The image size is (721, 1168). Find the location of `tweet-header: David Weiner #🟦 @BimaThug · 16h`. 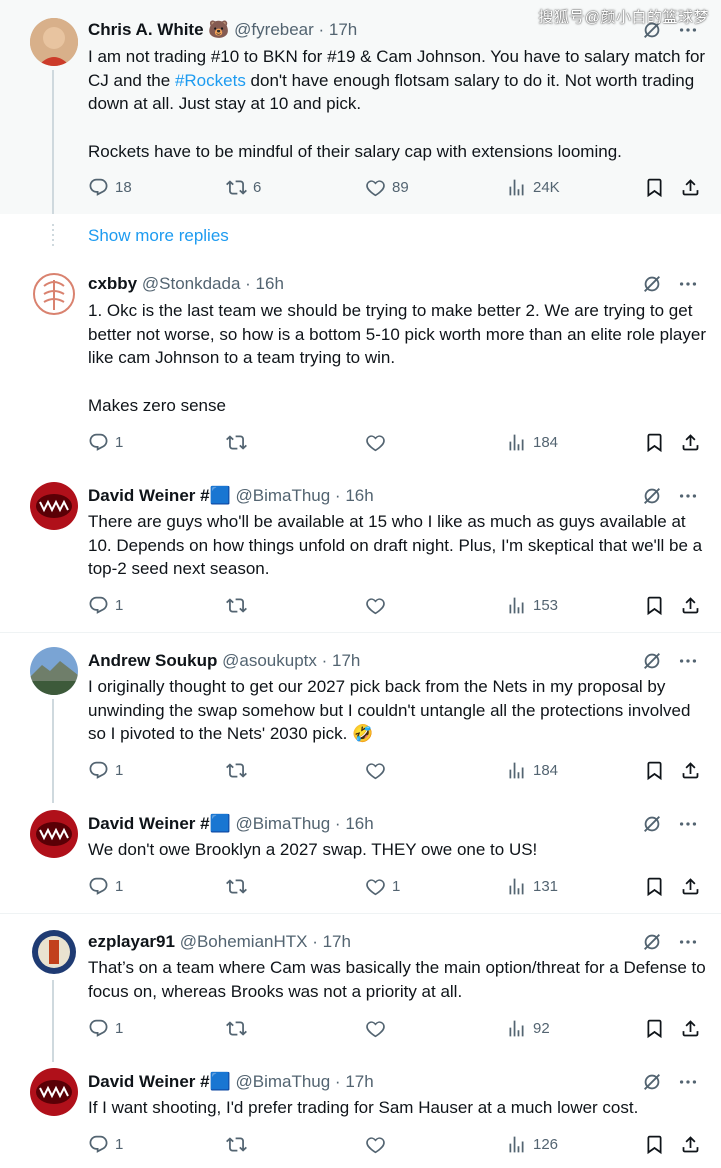

tweet-header: David Weiner #🟦 @BimaThug · 16h is located at coordinates (374, 824).